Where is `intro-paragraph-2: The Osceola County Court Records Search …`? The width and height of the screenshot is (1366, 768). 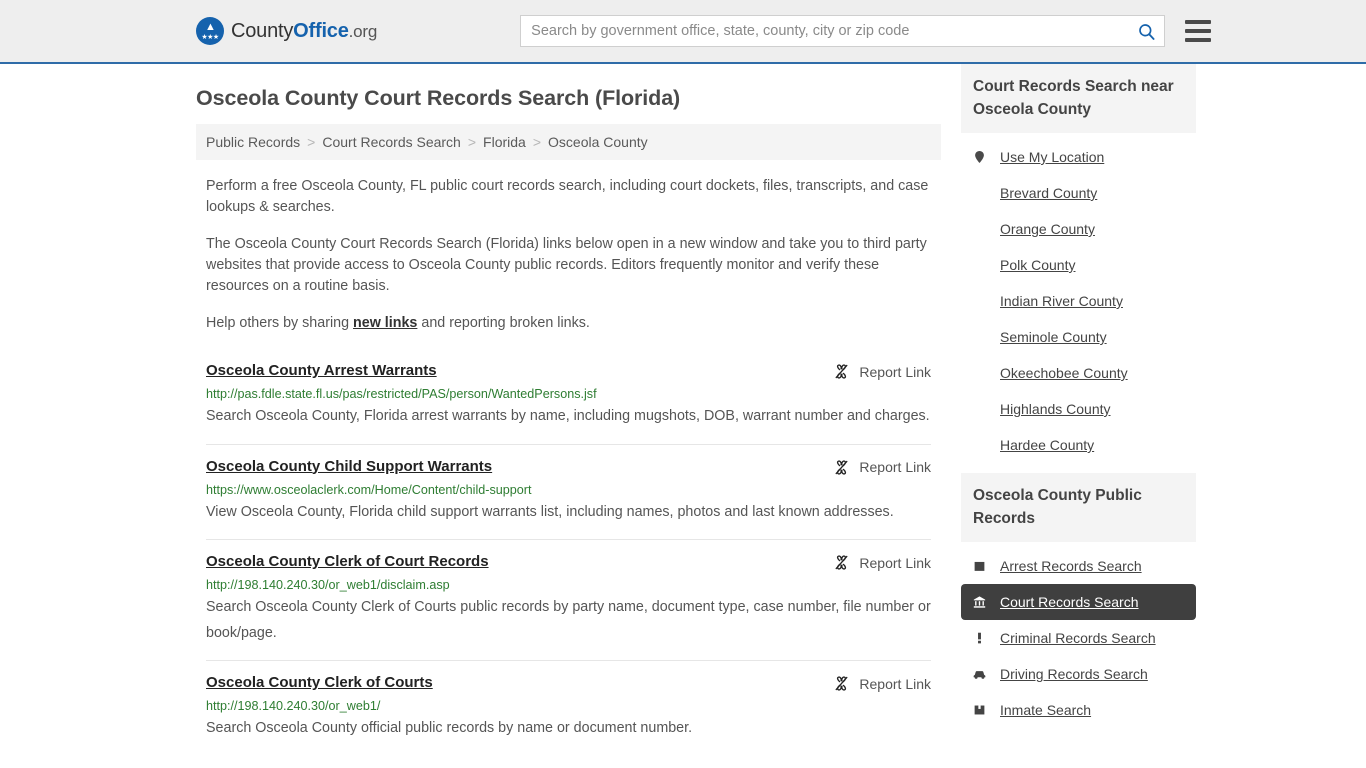 intro-paragraph-2: The Osceola County Court Records Search … is located at coordinates (566, 265).